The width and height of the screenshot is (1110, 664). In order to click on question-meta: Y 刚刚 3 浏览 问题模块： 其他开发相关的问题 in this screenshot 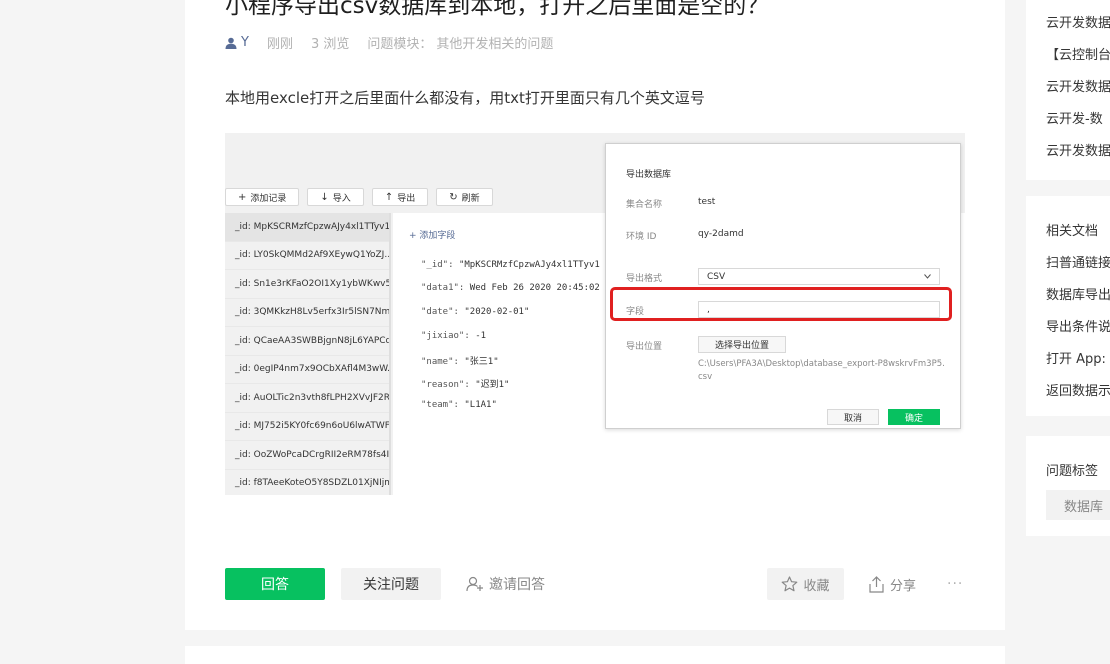, I will do `click(398, 42)`.